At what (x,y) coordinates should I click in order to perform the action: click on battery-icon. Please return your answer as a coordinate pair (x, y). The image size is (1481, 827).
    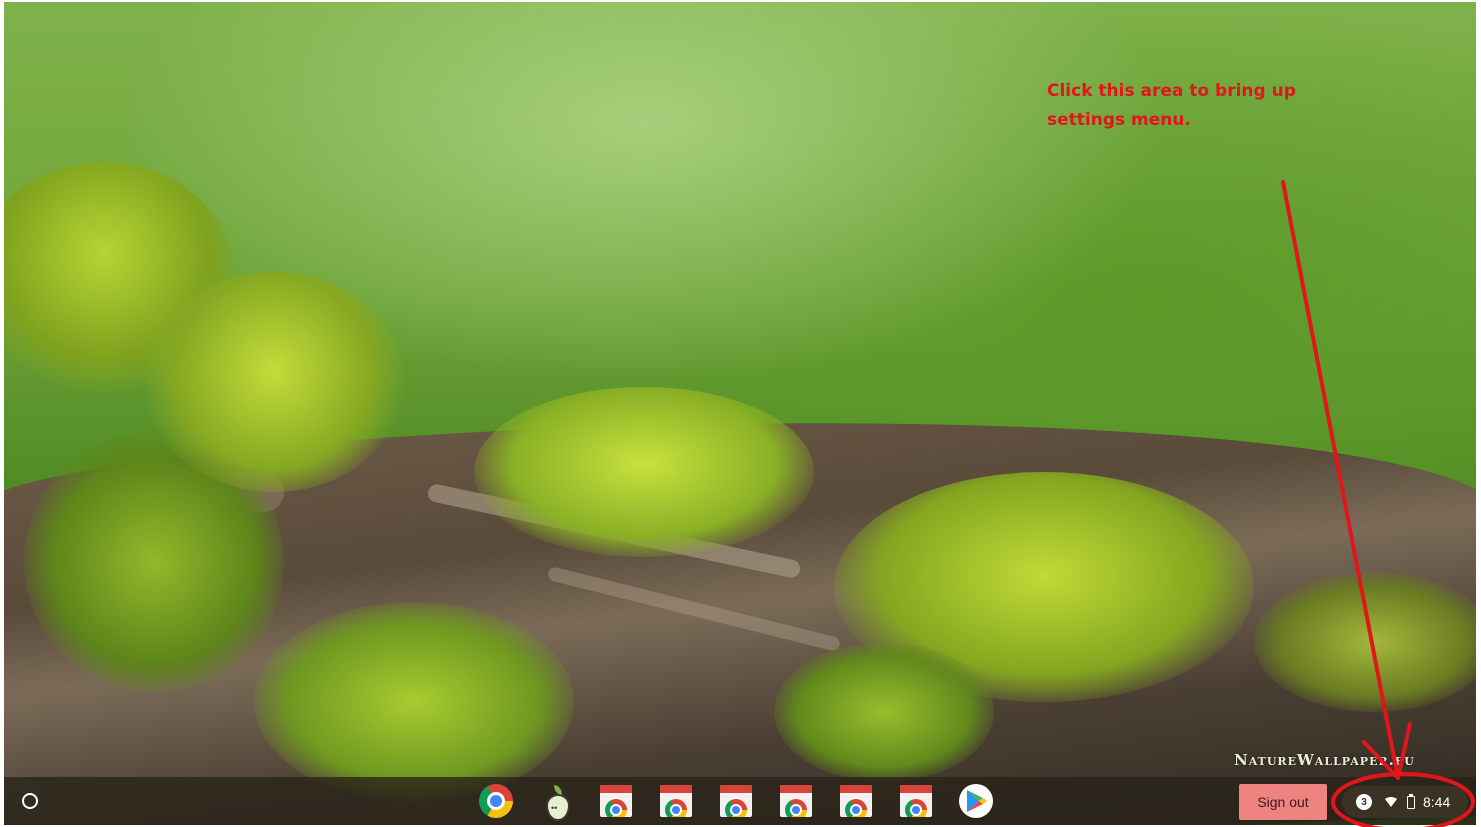
    Looking at the image, I should click on (1411, 801).